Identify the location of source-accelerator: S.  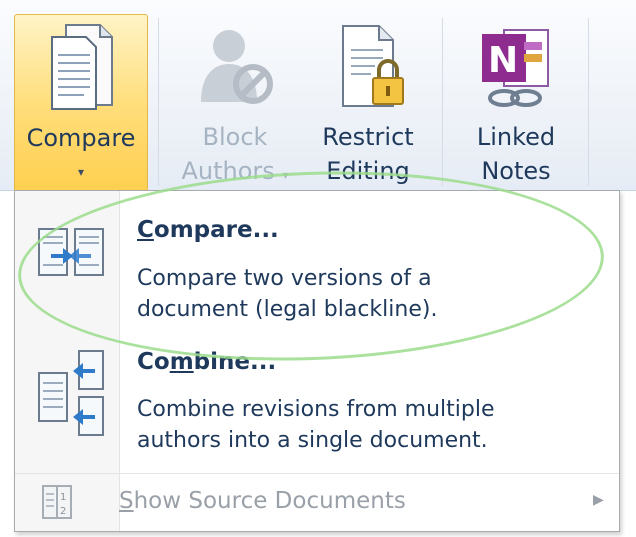
(126, 501).